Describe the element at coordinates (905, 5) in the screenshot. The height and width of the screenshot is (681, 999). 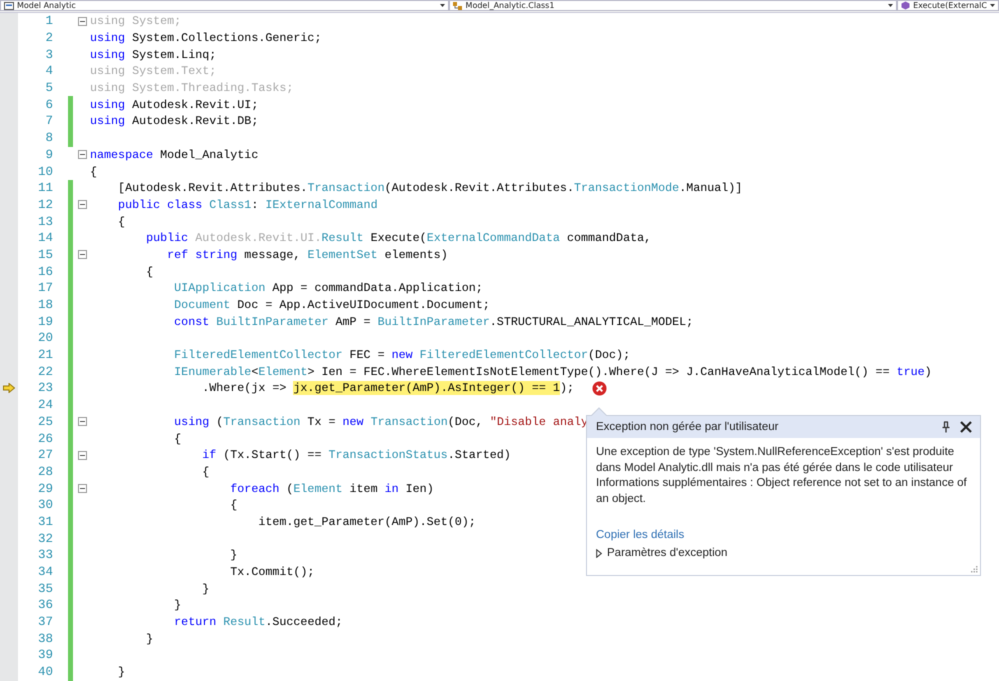
I see `method-icon` at that location.